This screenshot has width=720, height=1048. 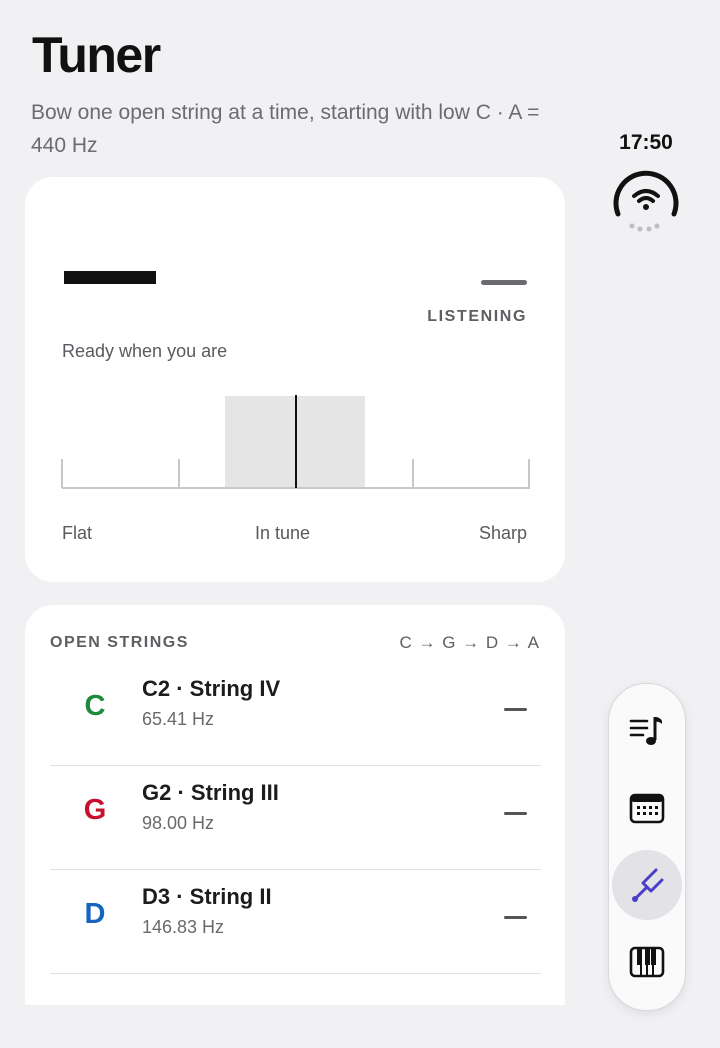 I want to click on wifi-icon, so click(x=646, y=201).